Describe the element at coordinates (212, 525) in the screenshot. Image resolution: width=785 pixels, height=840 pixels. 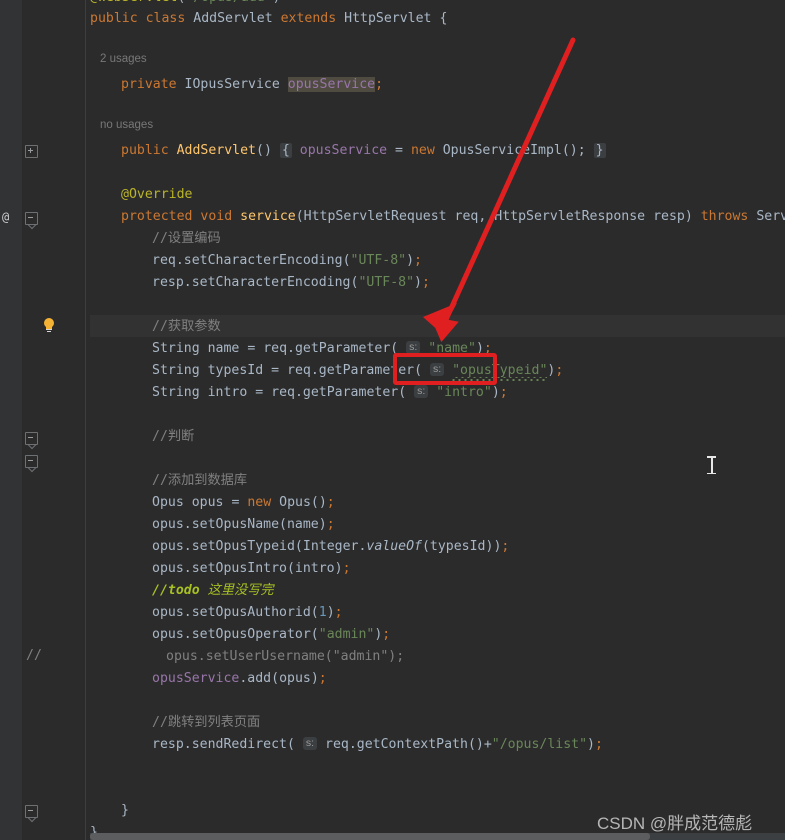
I see `code-line-setopusname: opus.setOpusName(name);` at that location.